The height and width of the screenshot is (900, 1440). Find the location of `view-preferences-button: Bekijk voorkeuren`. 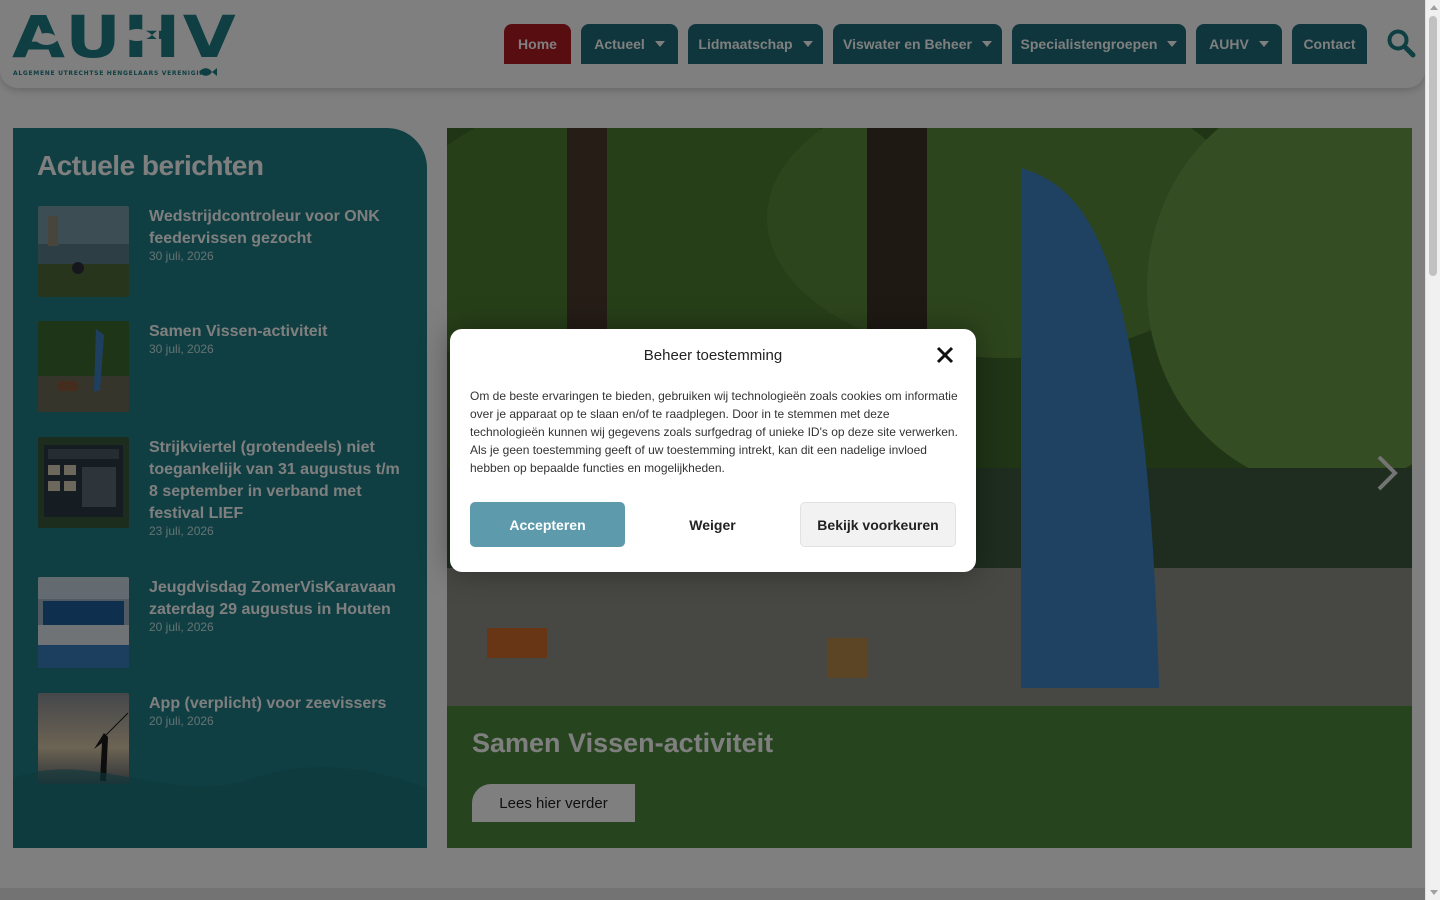

view-preferences-button: Bekijk voorkeuren is located at coordinates (878, 524).